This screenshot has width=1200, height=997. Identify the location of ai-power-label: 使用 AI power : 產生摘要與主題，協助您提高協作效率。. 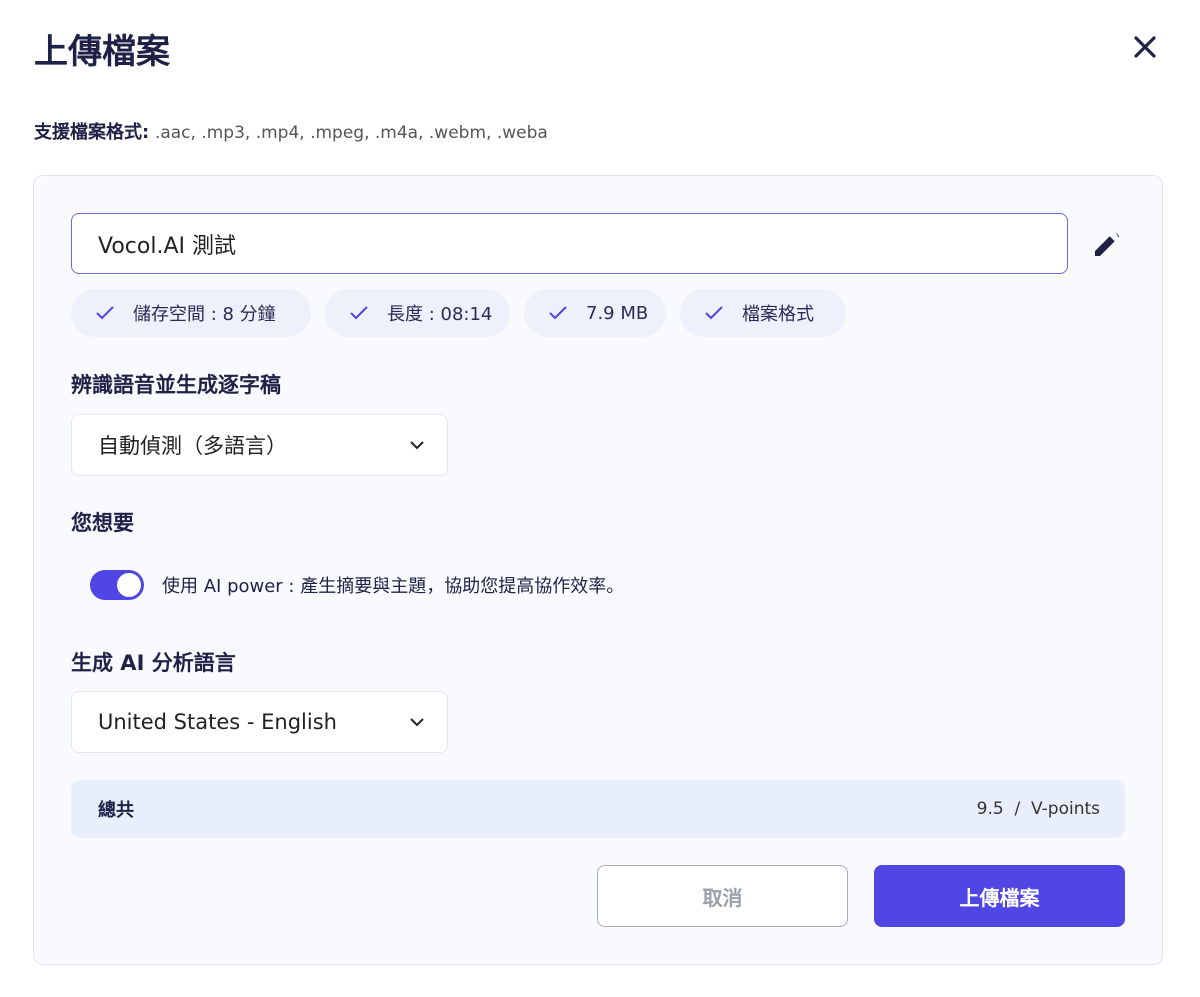
(393, 586).